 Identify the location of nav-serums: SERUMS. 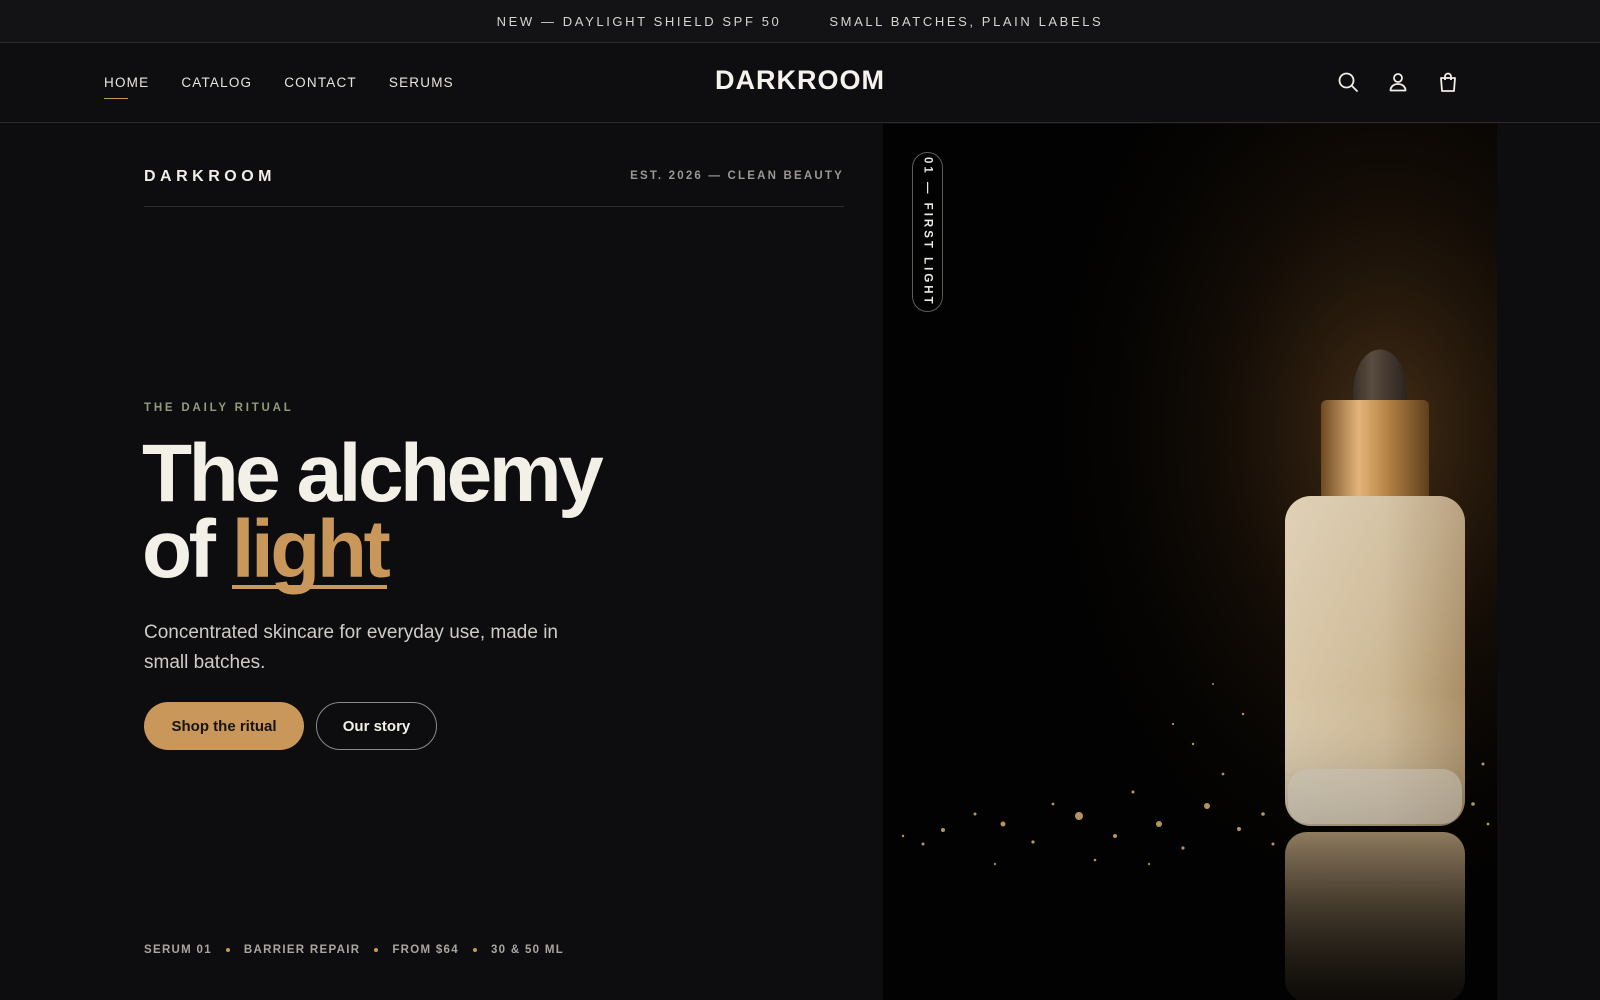
(421, 83).